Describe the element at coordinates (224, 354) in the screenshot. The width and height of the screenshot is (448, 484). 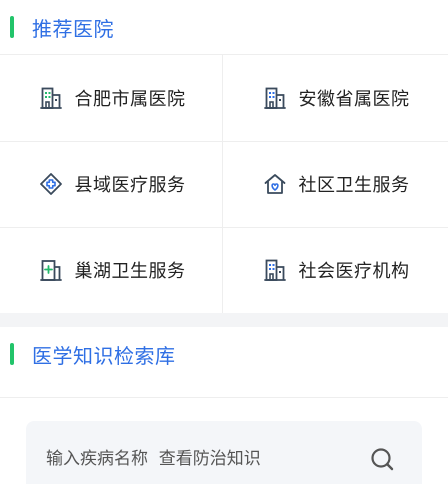
I see `knowledge-base-header: 医学知识检索库` at that location.